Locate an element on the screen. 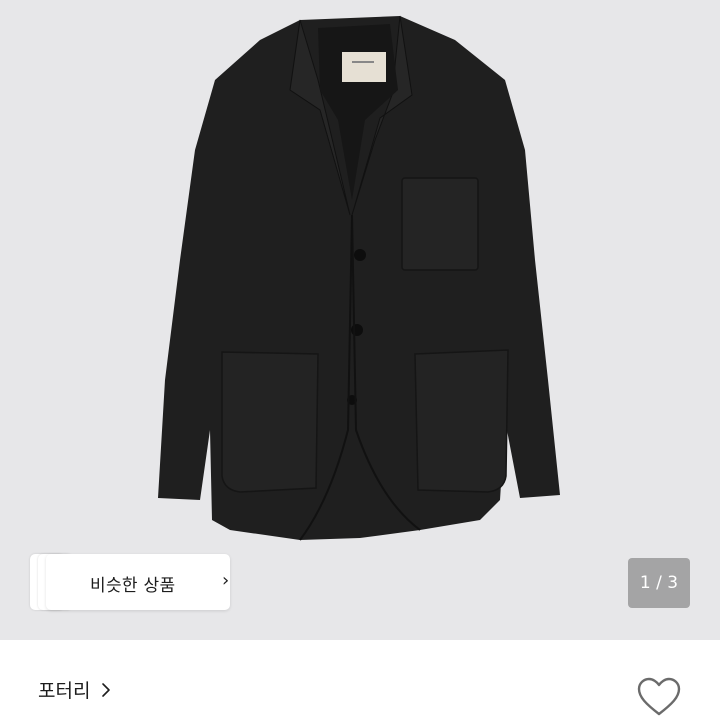  image-pager-indicator: 1 / 3 is located at coordinates (659, 583).